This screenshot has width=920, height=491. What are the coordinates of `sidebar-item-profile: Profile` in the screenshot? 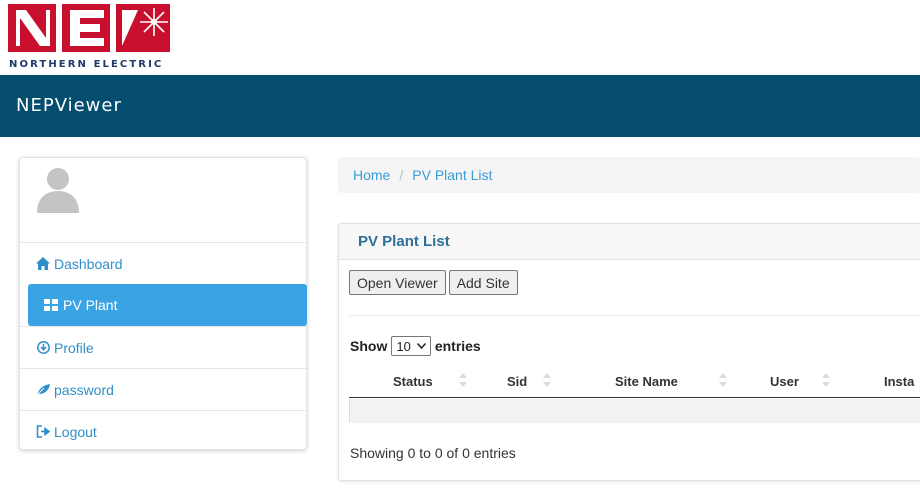 It's located at (164, 347).